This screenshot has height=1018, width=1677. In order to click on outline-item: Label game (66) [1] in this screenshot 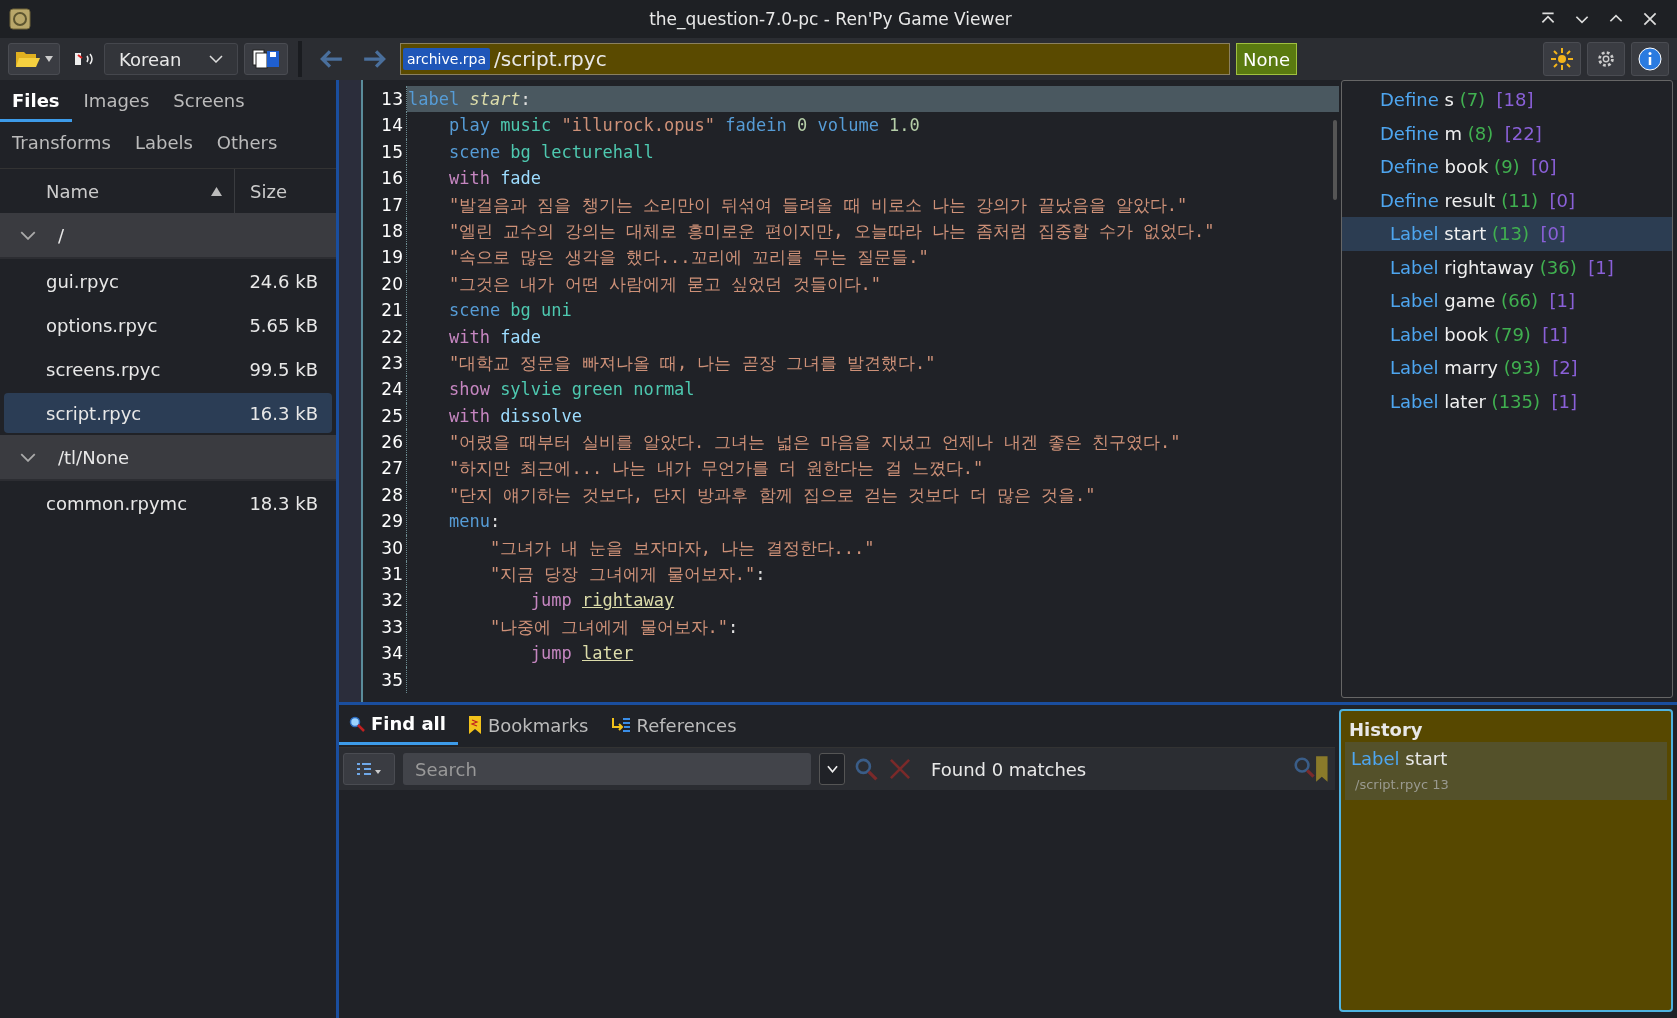, I will do `click(1507, 301)`.